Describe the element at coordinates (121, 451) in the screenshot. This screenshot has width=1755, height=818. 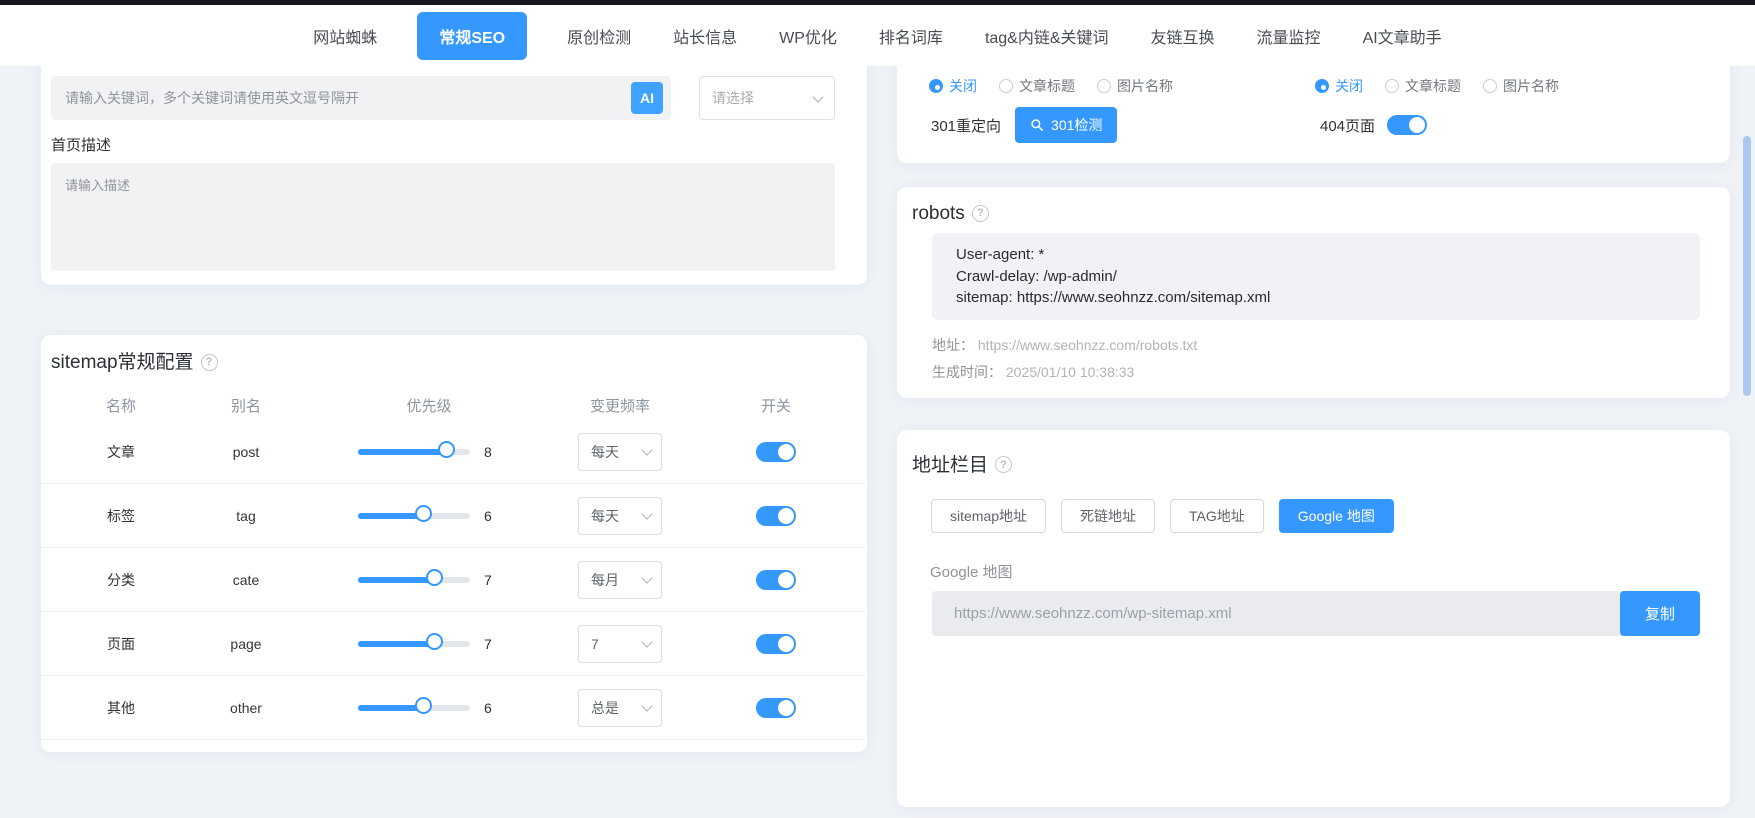
I see `row-name: 文章` at that location.